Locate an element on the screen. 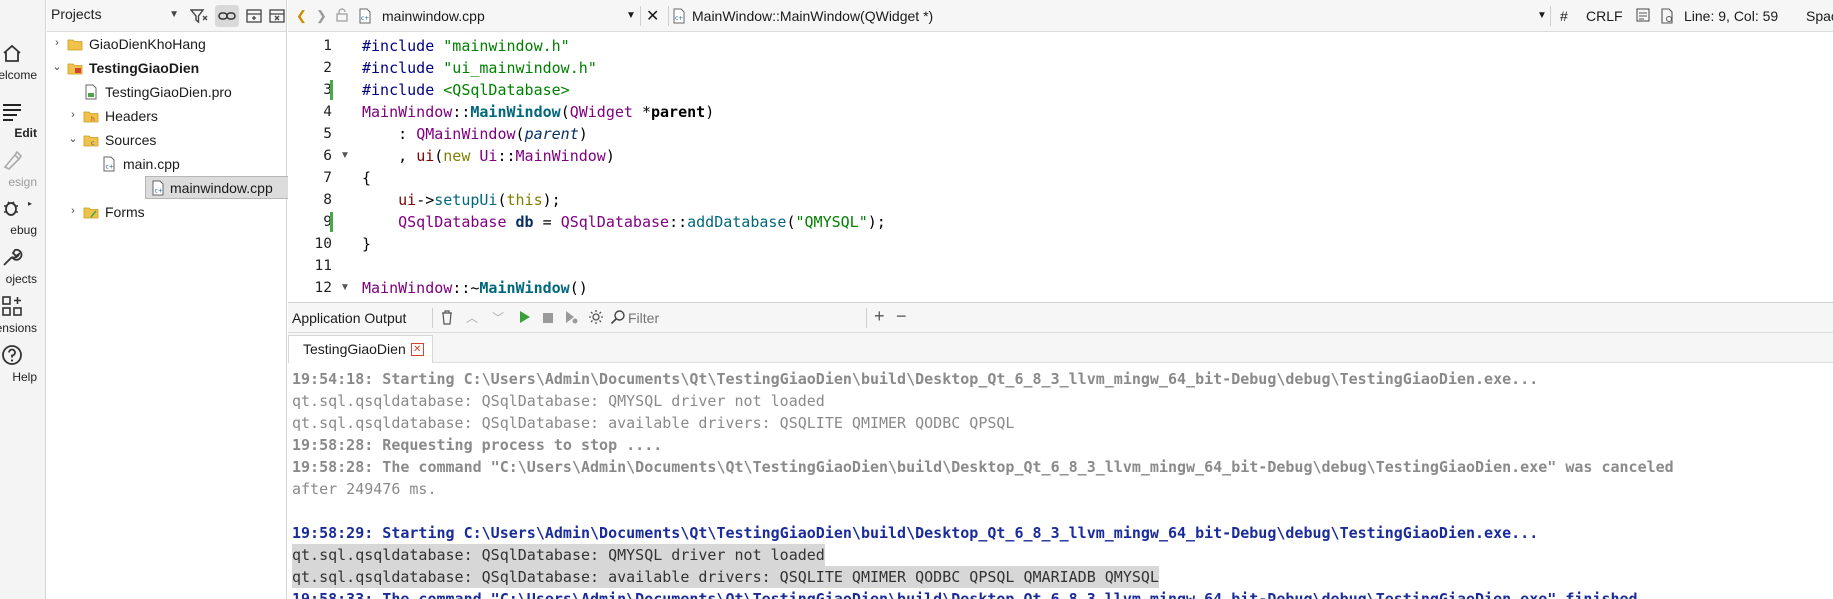 This screenshot has width=1833, height=599. lock-icon is located at coordinates (342, 16).